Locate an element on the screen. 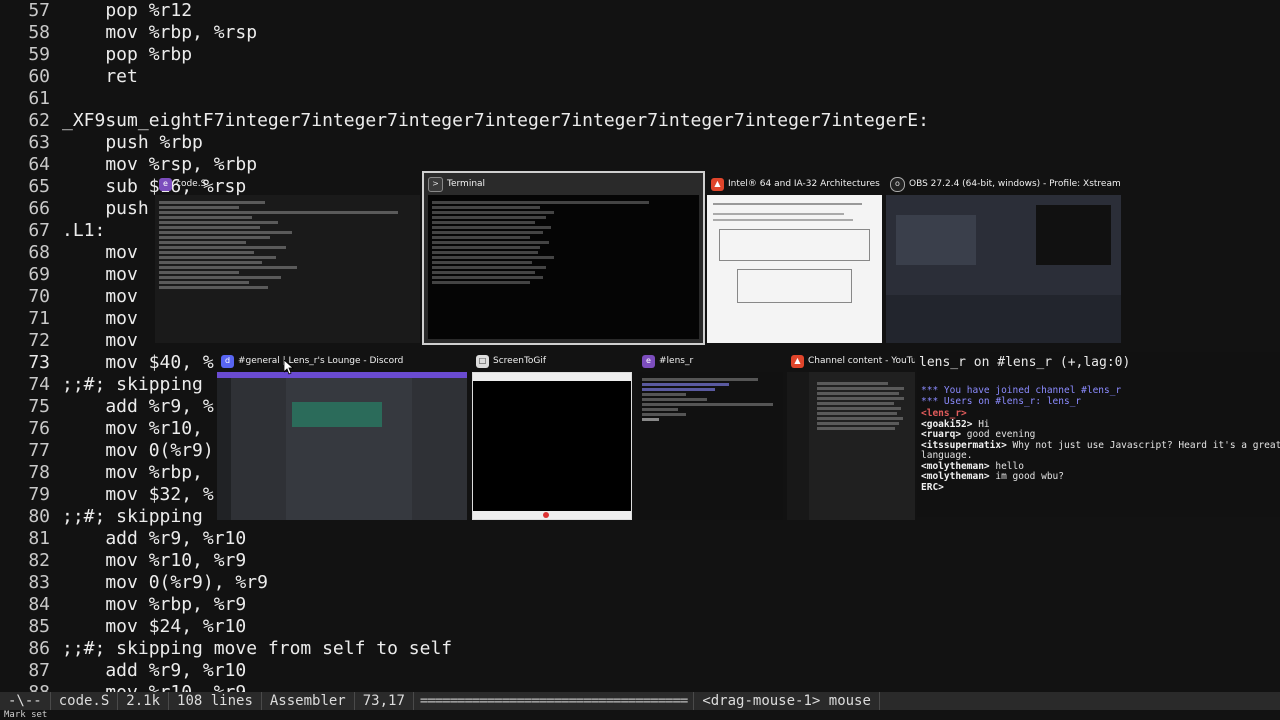 The width and height of the screenshot is (1280, 720). irc-text: good evening is located at coordinates (998, 434).